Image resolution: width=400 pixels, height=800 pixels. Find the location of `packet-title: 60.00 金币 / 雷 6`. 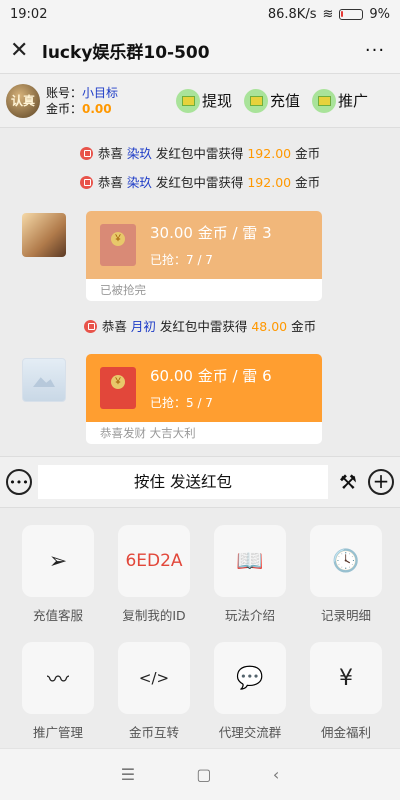

packet-title: 60.00 金币 / 雷 6 is located at coordinates (211, 376).